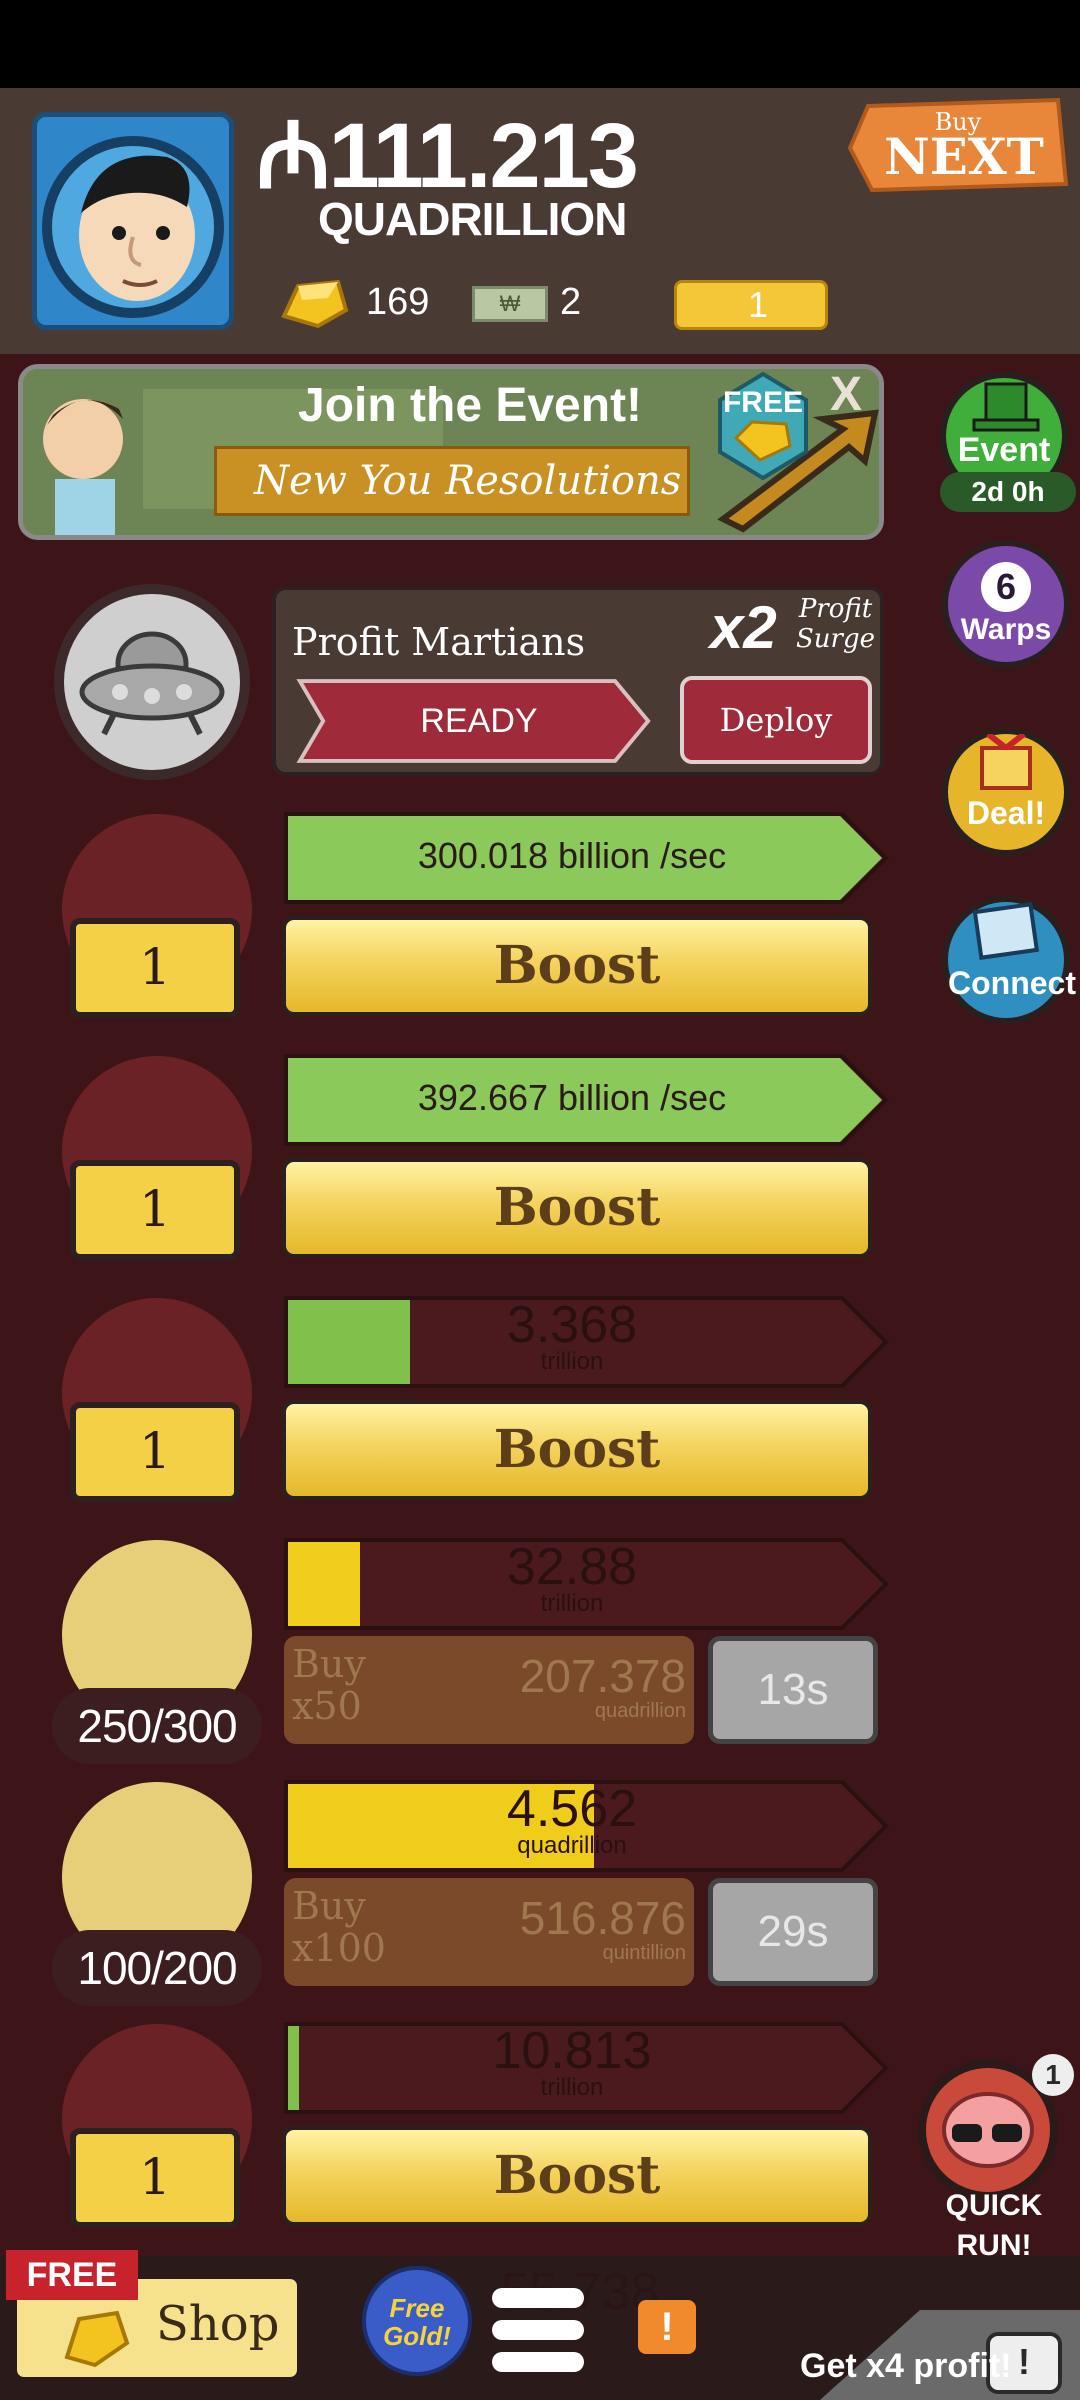 The image size is (1080, 2400). I want to click on connect-label: Connect, so click(1012, 983).